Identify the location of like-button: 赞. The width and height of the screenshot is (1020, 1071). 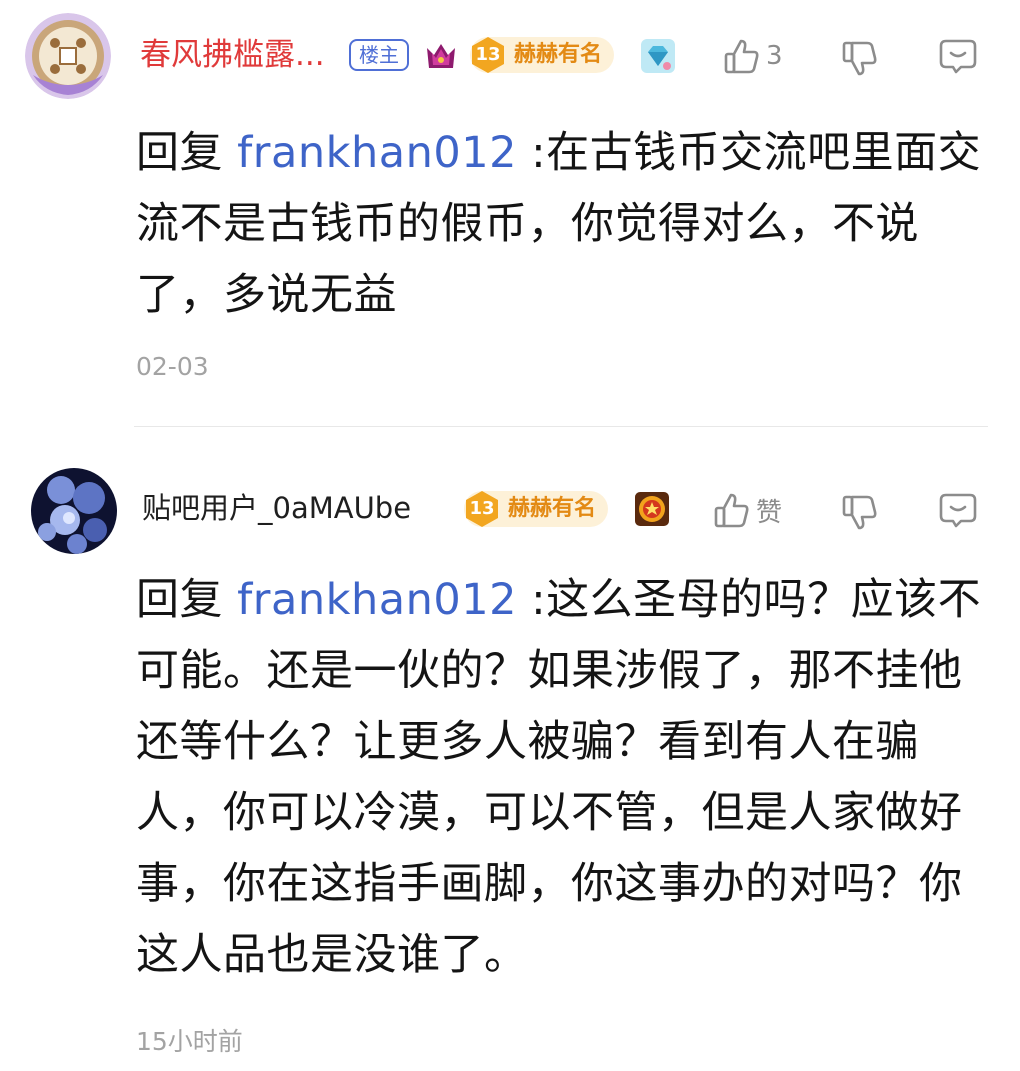
(747, 510).